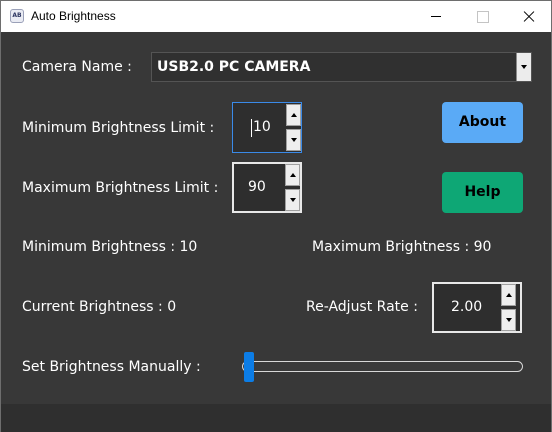 The image size is (552, 432). What do you see at coordinates (251, 128) in the screenshot?
I see `text-cursor` at bounding box center [251, 128].